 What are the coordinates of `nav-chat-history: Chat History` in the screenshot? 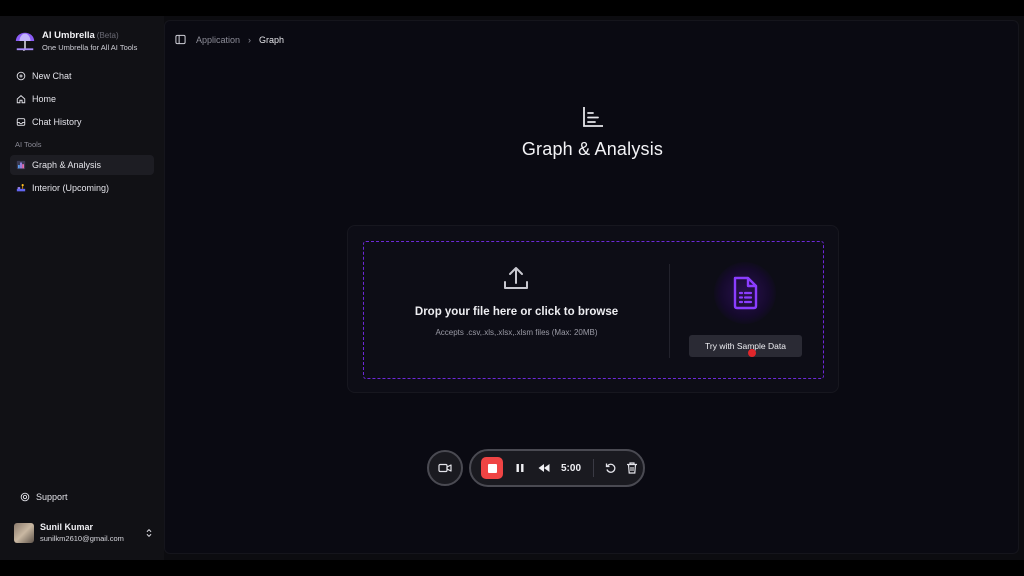 It's located at (82, 122).